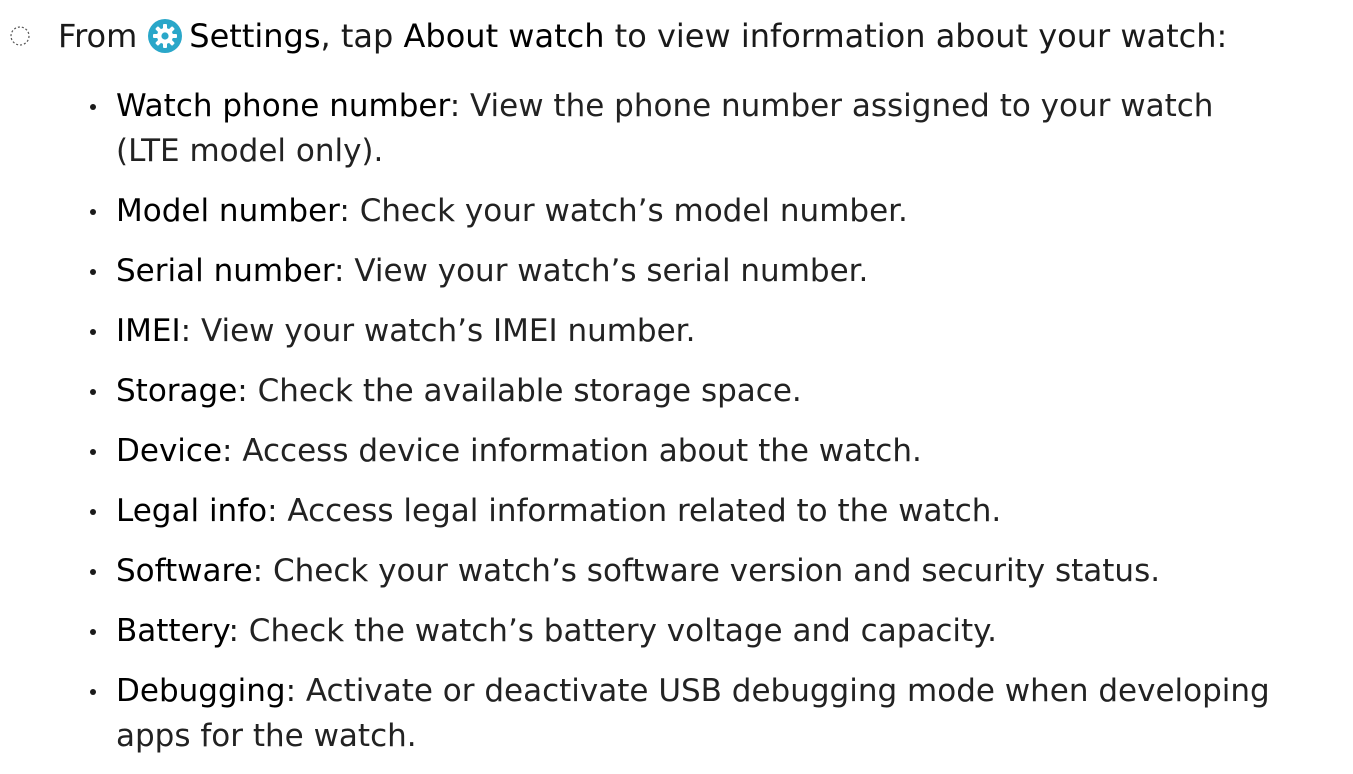 The image size is (1353, 774). Describe the element at coordinates (165, 36) in the screenshot. I see `settings-gear-icon` at that location.